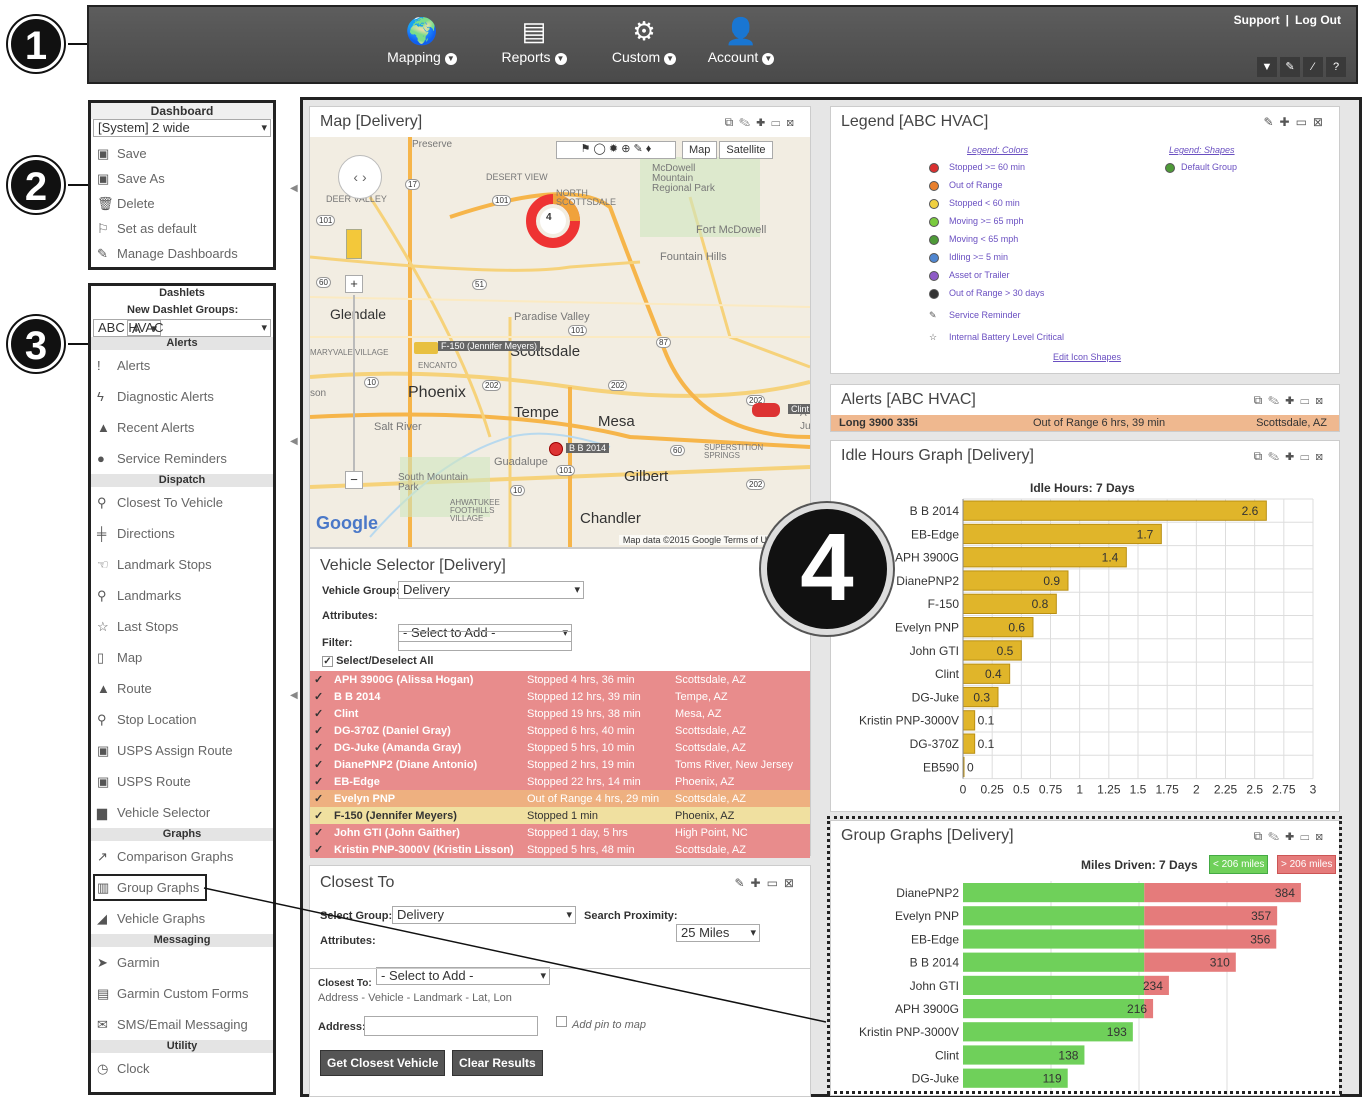  I want to click on dashboard-save-button: ▣ Save, so click(182, 153).